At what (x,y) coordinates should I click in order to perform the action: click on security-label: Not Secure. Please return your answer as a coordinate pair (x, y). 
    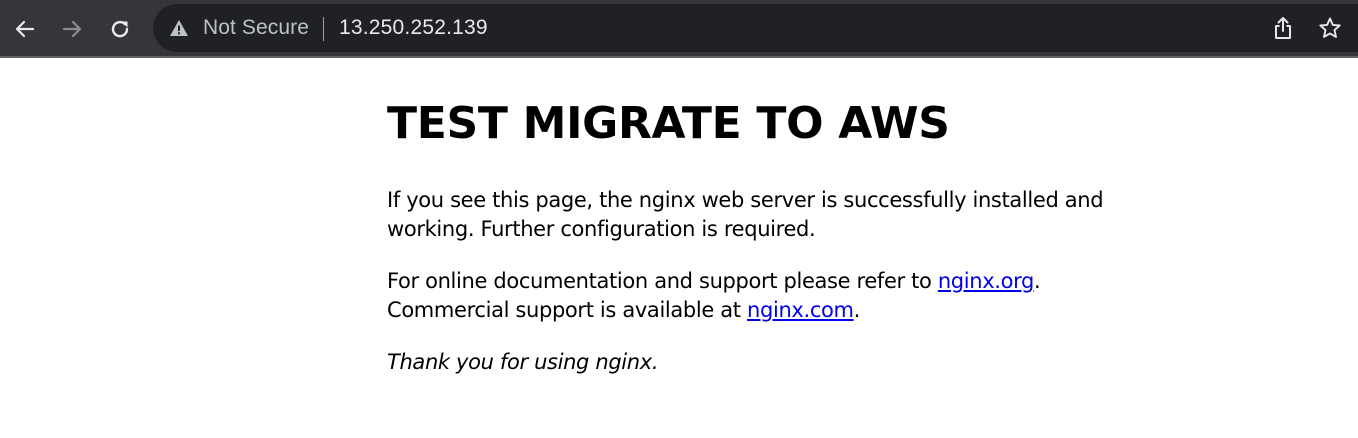
    Looking at the image, I should click on (256, 27).